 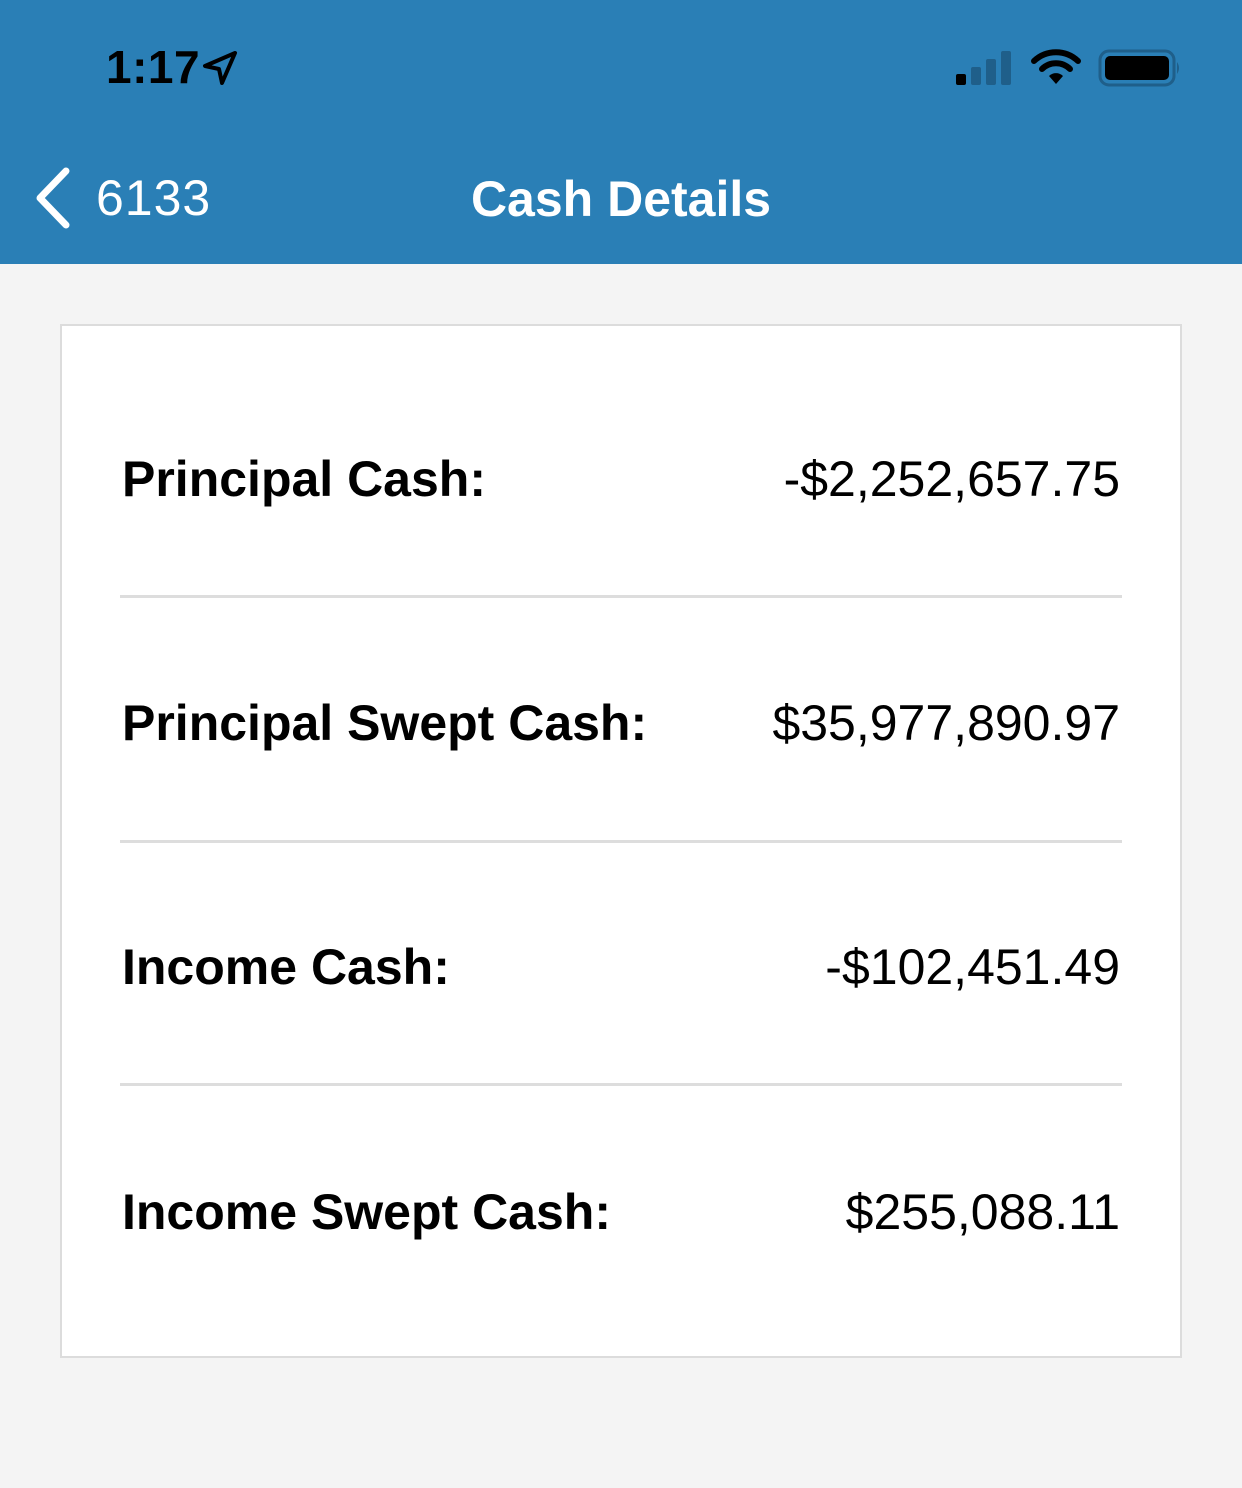 I want to click on income-cash-label: Income Cash:, so click(x=286, y=967).